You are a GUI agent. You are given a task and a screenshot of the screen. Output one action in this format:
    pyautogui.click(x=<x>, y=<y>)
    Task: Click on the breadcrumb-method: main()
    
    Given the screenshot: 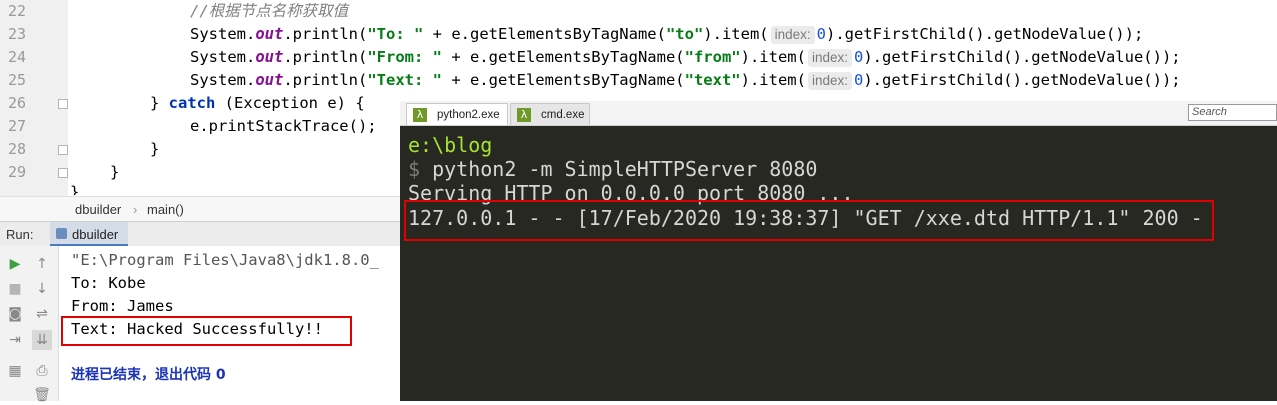 What is the action you would take?
    pyautogui.click(x=165, y=209)
    